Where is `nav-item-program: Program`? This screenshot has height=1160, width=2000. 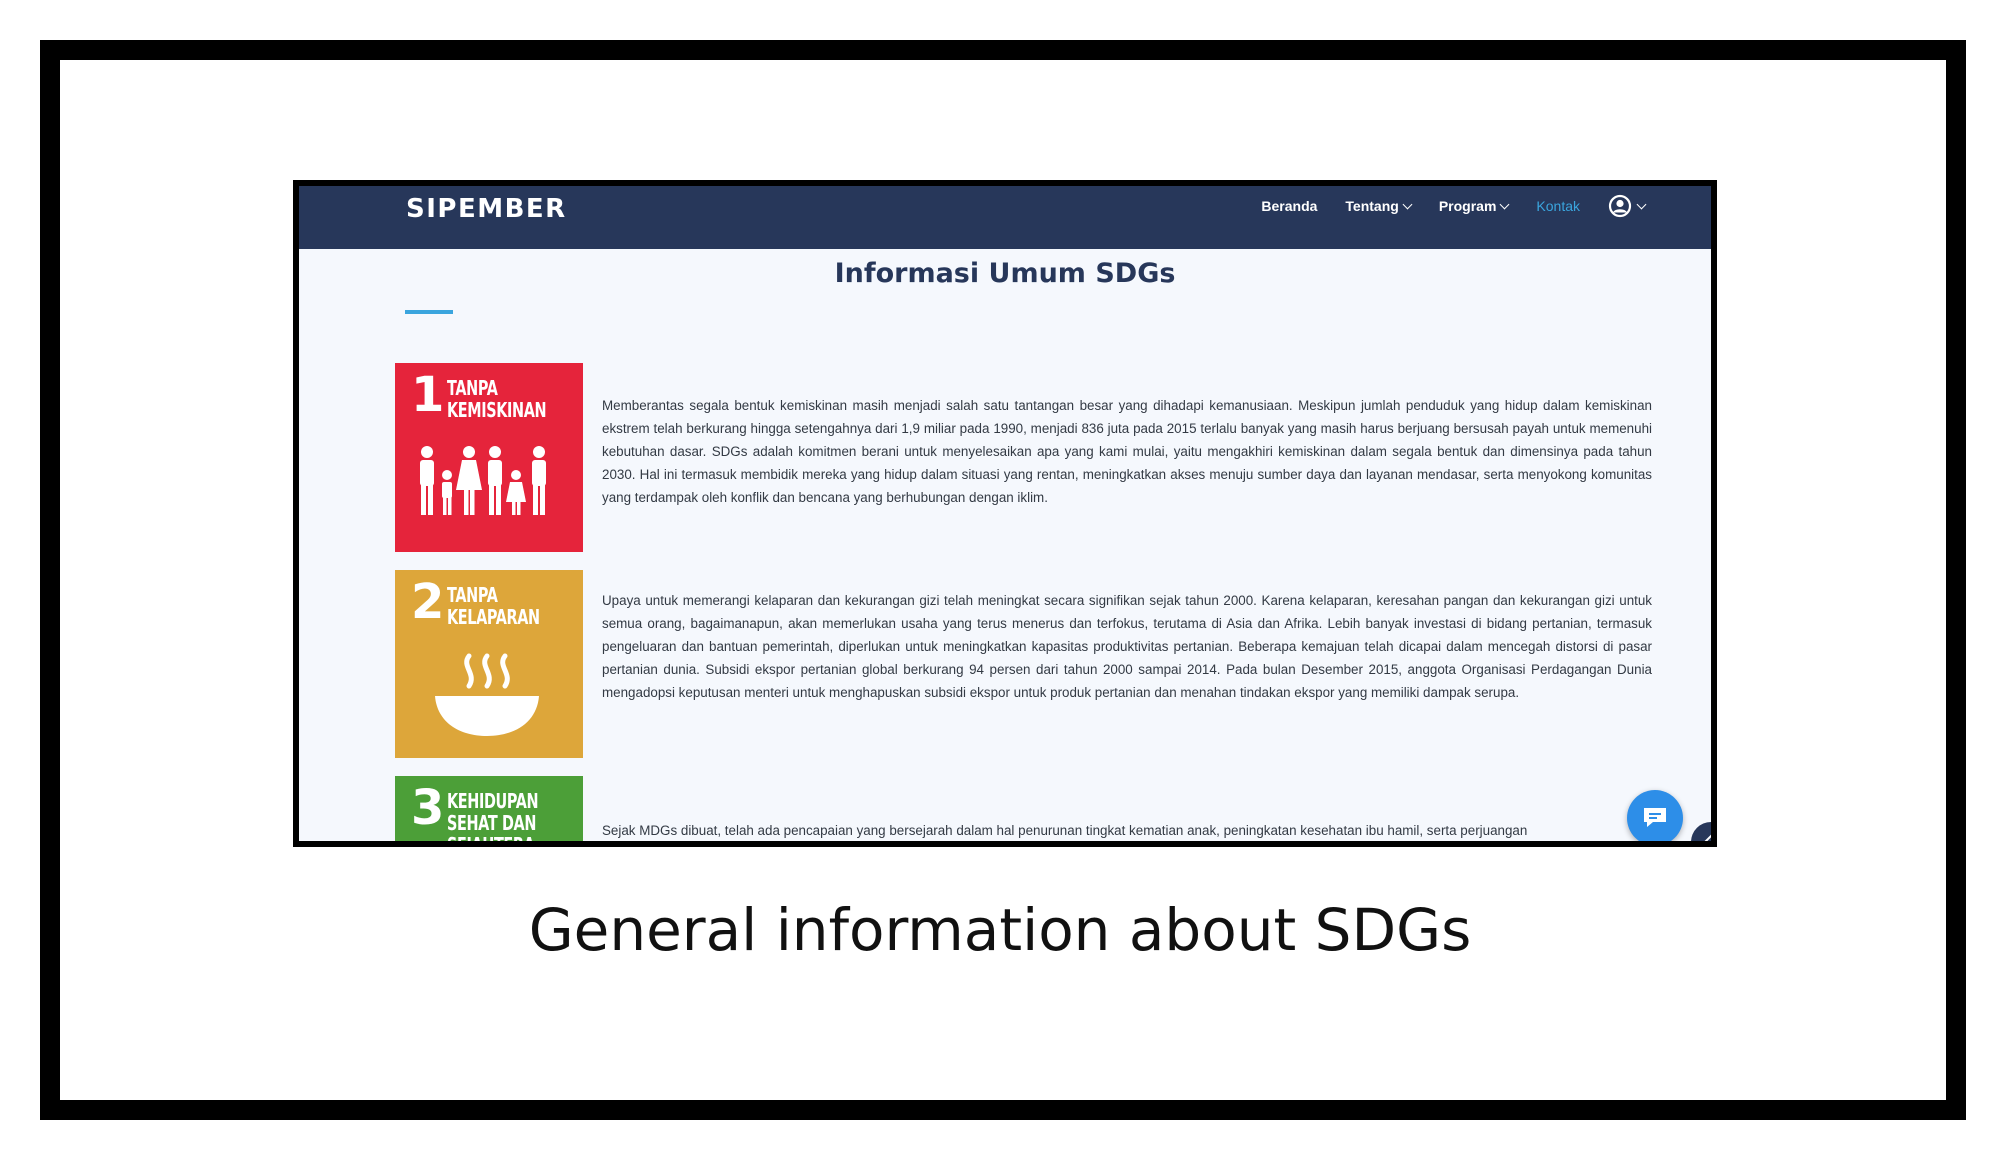
nav-item-program: Program is located at coordinates (1474, 206).